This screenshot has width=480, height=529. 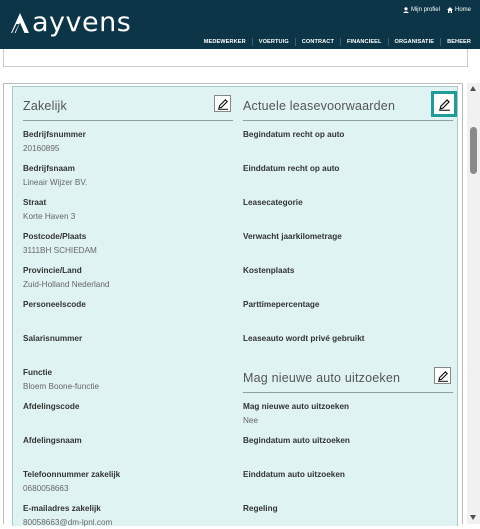 What do you see at coordinates (45, 106) in the screenshot?
I see `section-title: Zakelijk` at bounding box center [45, 106].